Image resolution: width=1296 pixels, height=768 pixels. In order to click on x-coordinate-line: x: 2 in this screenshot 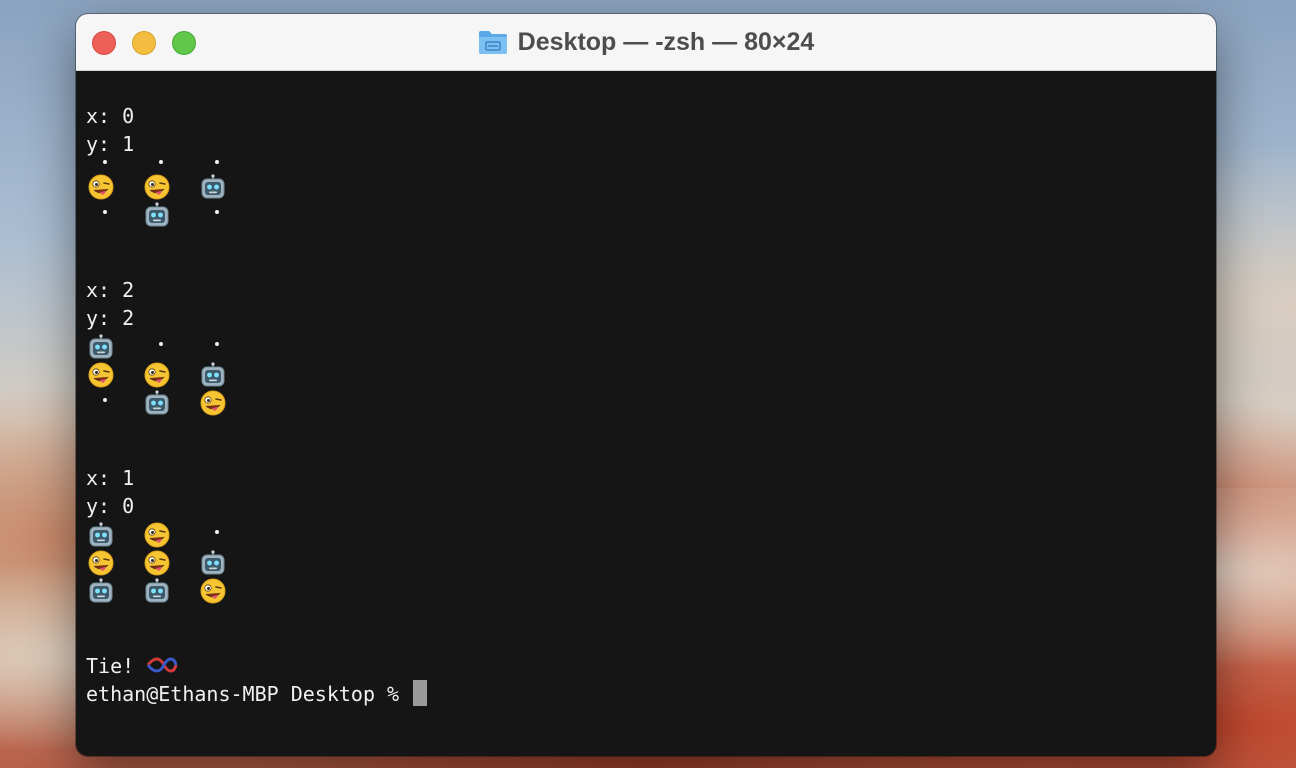, I will do `click(110, 290)`.